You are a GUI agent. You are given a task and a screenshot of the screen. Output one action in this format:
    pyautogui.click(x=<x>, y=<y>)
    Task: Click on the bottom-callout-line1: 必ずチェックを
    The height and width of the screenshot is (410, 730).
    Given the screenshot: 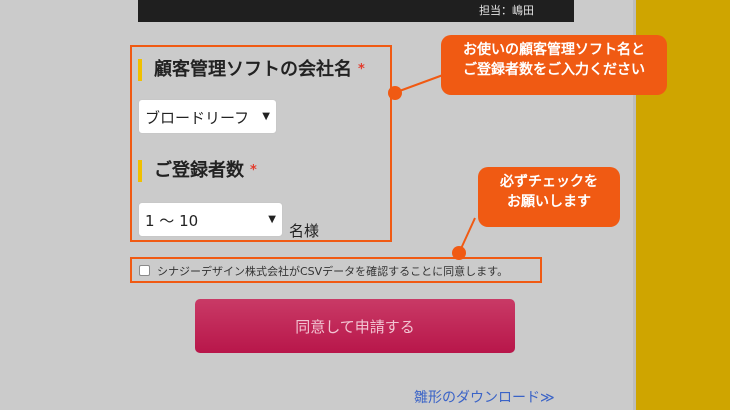 What is the action you would take?
    pyautogui.click(x=549, y=182)
    